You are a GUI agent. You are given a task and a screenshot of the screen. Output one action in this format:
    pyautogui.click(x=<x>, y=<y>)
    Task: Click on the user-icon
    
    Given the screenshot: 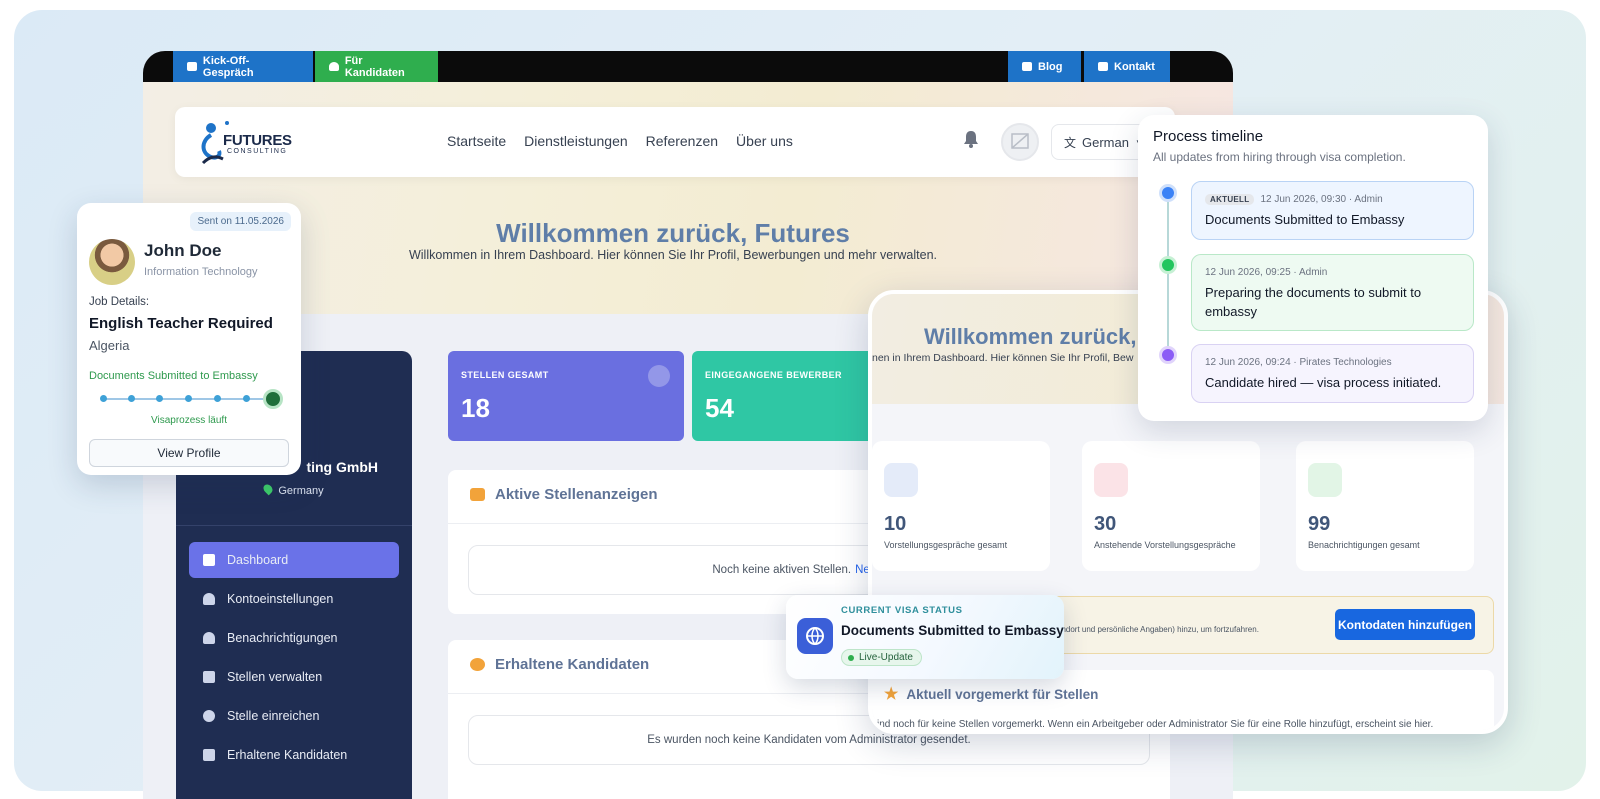 What is the action you would take?
    pyautogui.click(x=209, y=599)
    